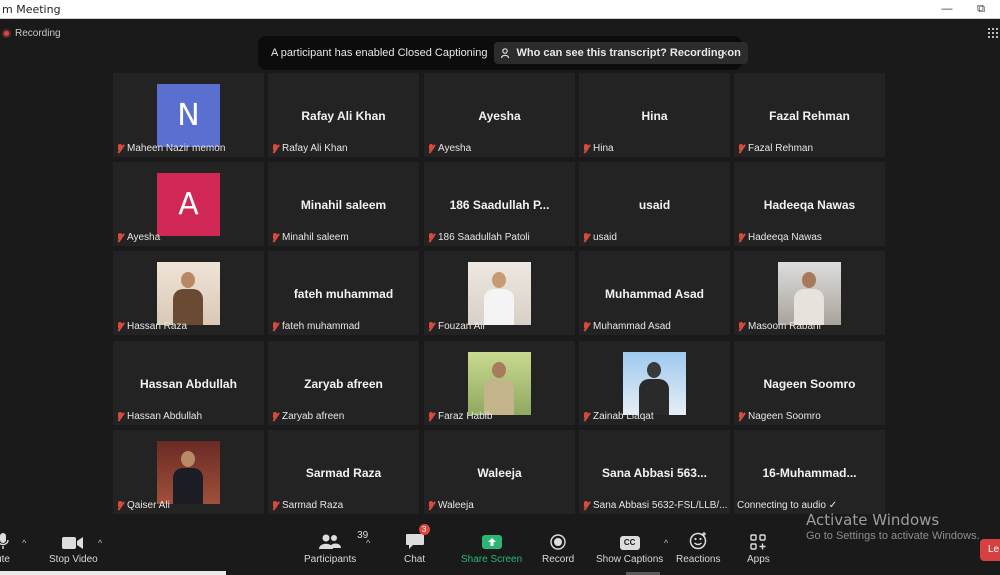 This screenshot has width=1000, height=575. I want to click on participant-name: Waleeja, so click(456, 505).